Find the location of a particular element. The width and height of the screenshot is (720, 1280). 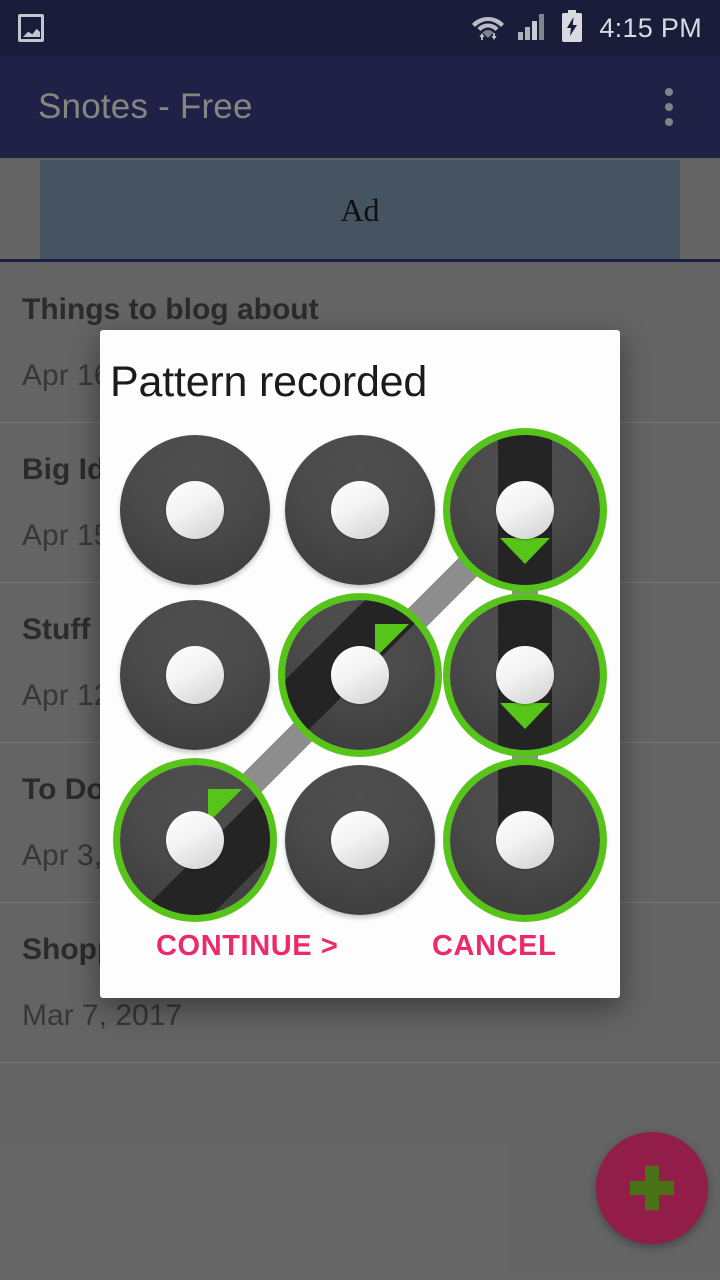

dialog-actions: CONTINUE > CANCEL is located at coordinates (360, 957).